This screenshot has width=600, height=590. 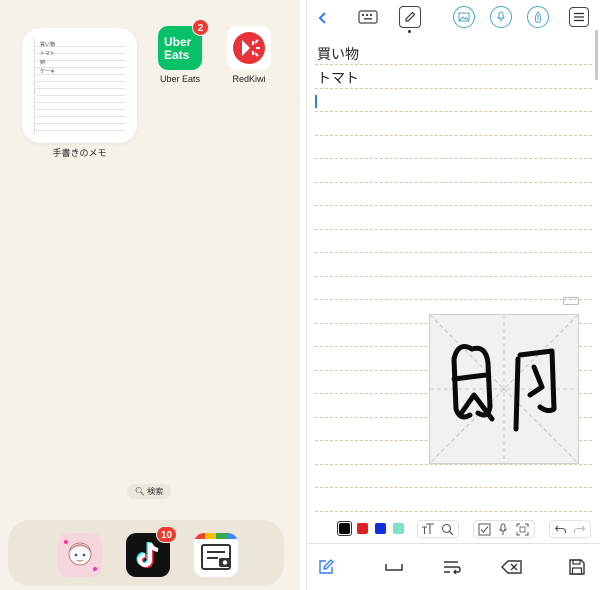 I want to click on redo-icon, so click(x=579, y=529).